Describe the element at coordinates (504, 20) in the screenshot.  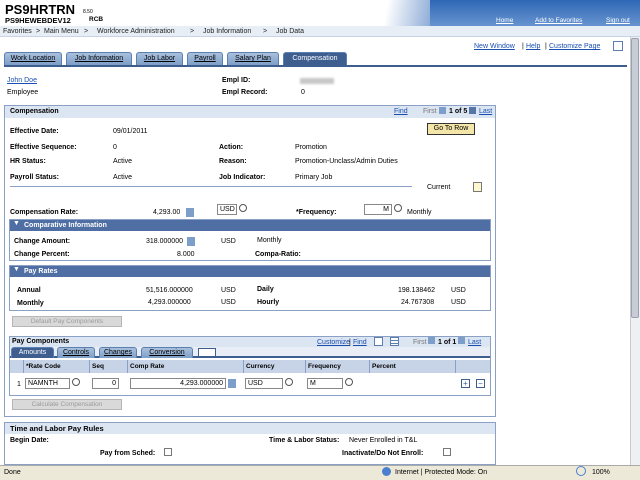
I see `home-link: Home` at that location.